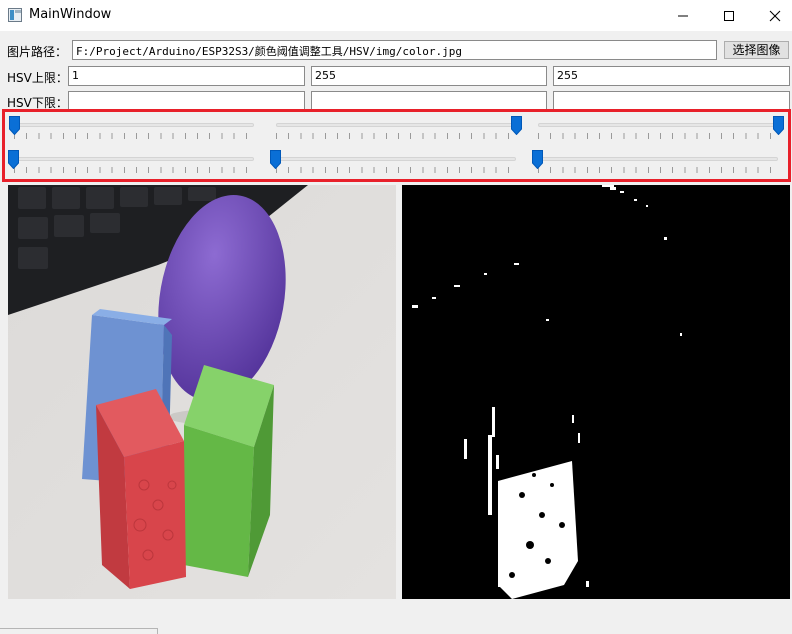 This screenshot has width=792, height=634. Describe the element at coordinates (70, 14) in the screenshot. I see `window-title: MainWindow` at that location.